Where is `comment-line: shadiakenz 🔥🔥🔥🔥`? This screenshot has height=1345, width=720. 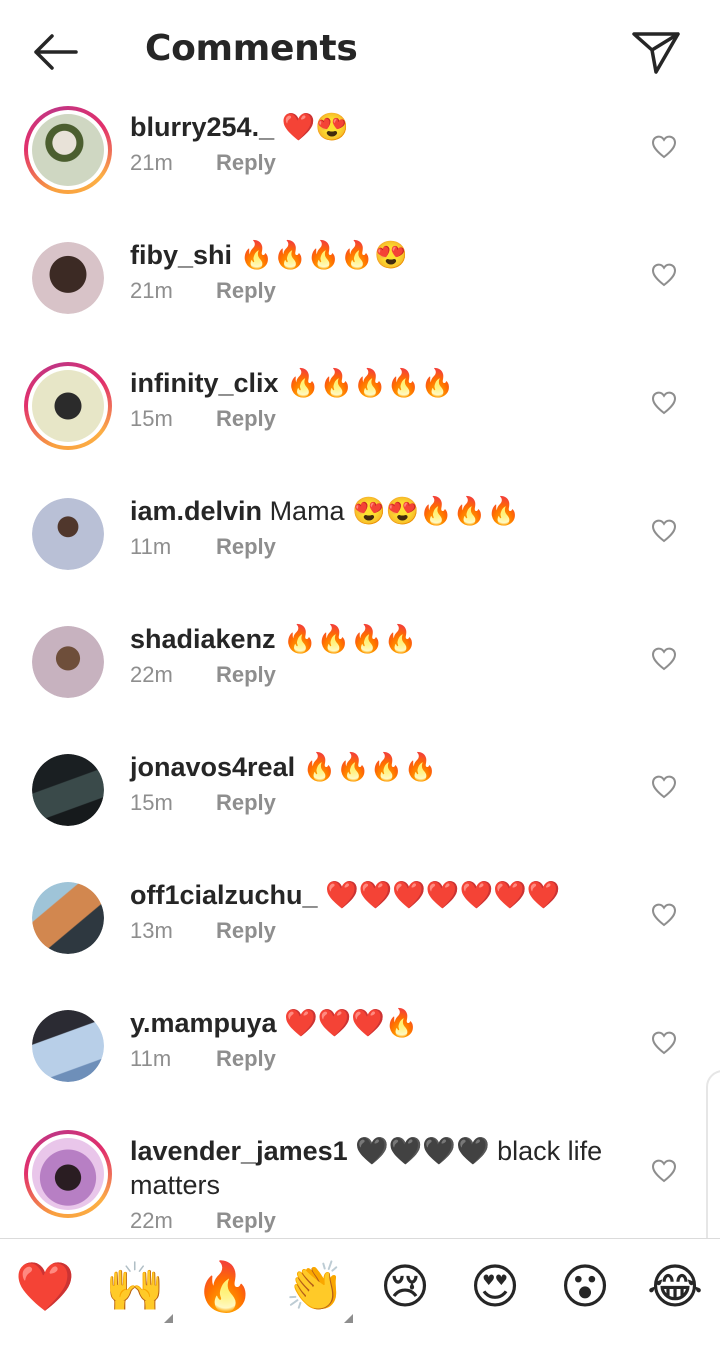 comment-line: shadiakenz 🔥🔥🔥🔥 is located at coordinates (375, 639).